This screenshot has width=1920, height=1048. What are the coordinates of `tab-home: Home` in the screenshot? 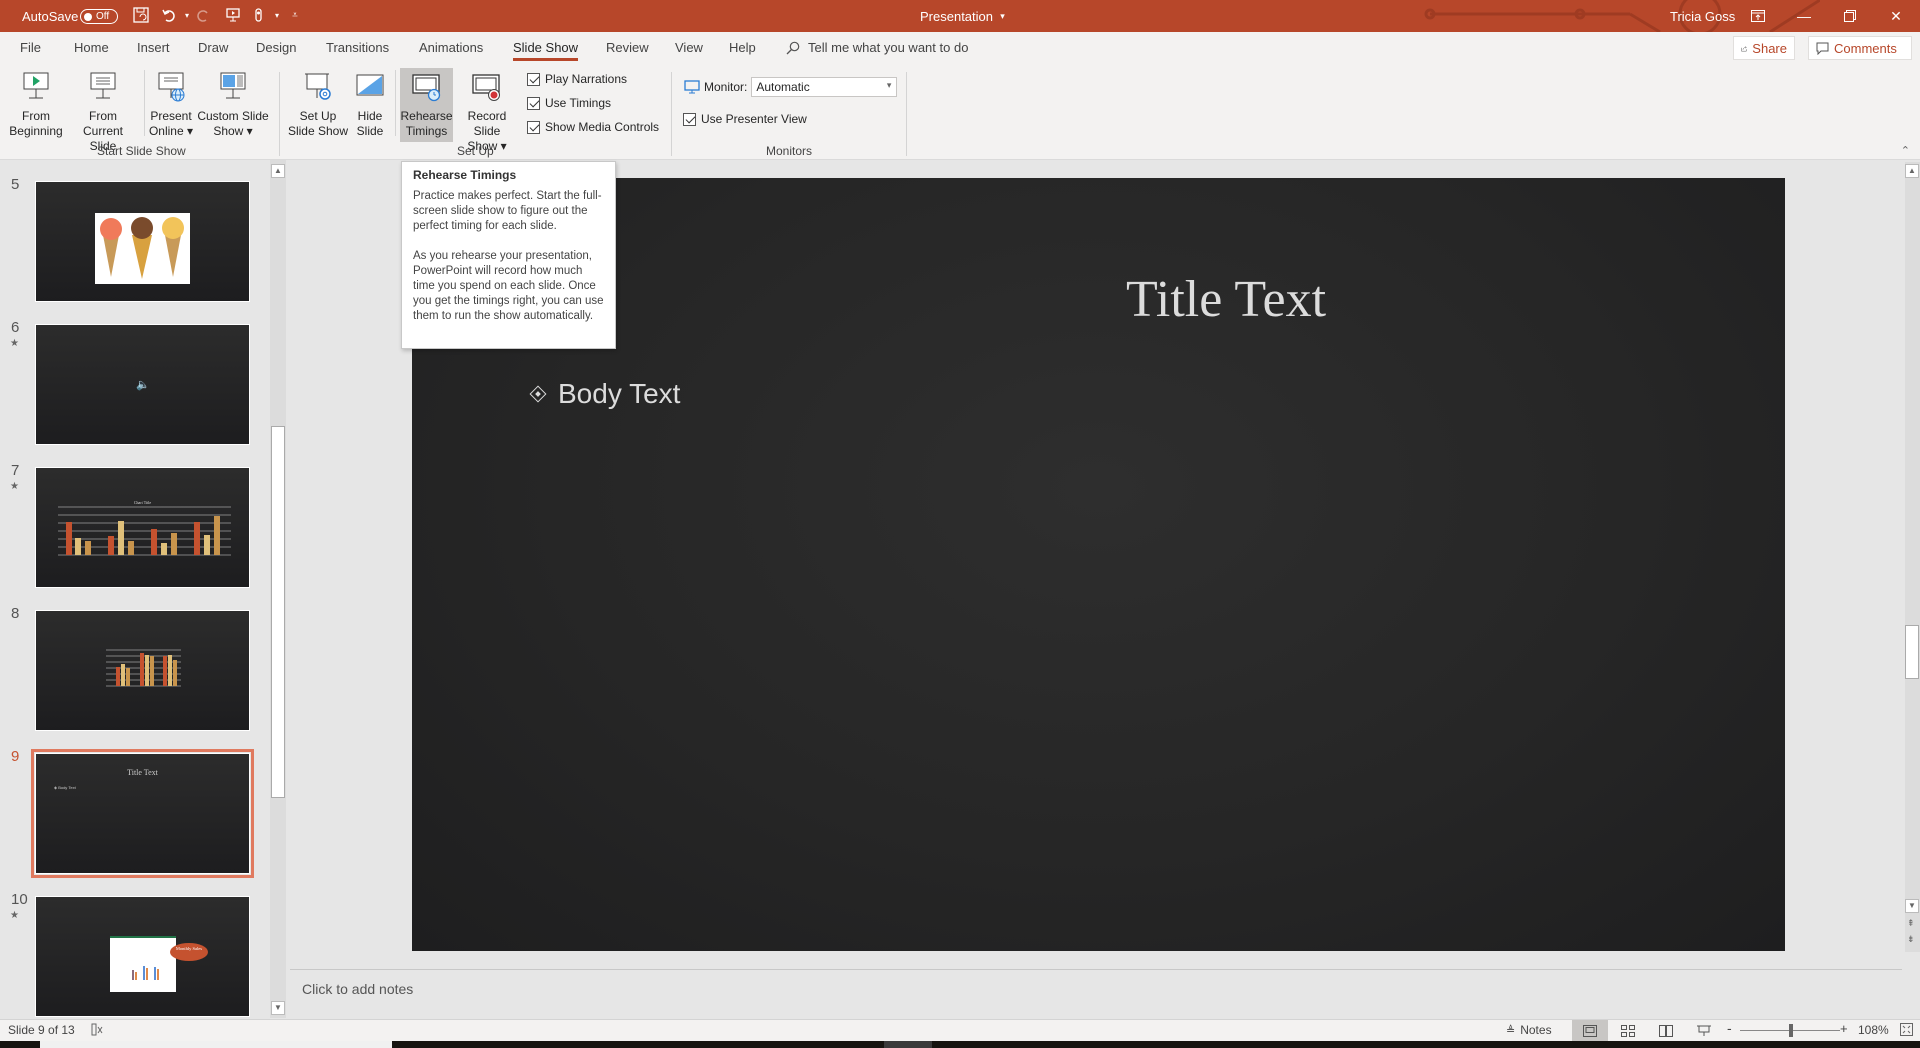 It's located at (91, 47).